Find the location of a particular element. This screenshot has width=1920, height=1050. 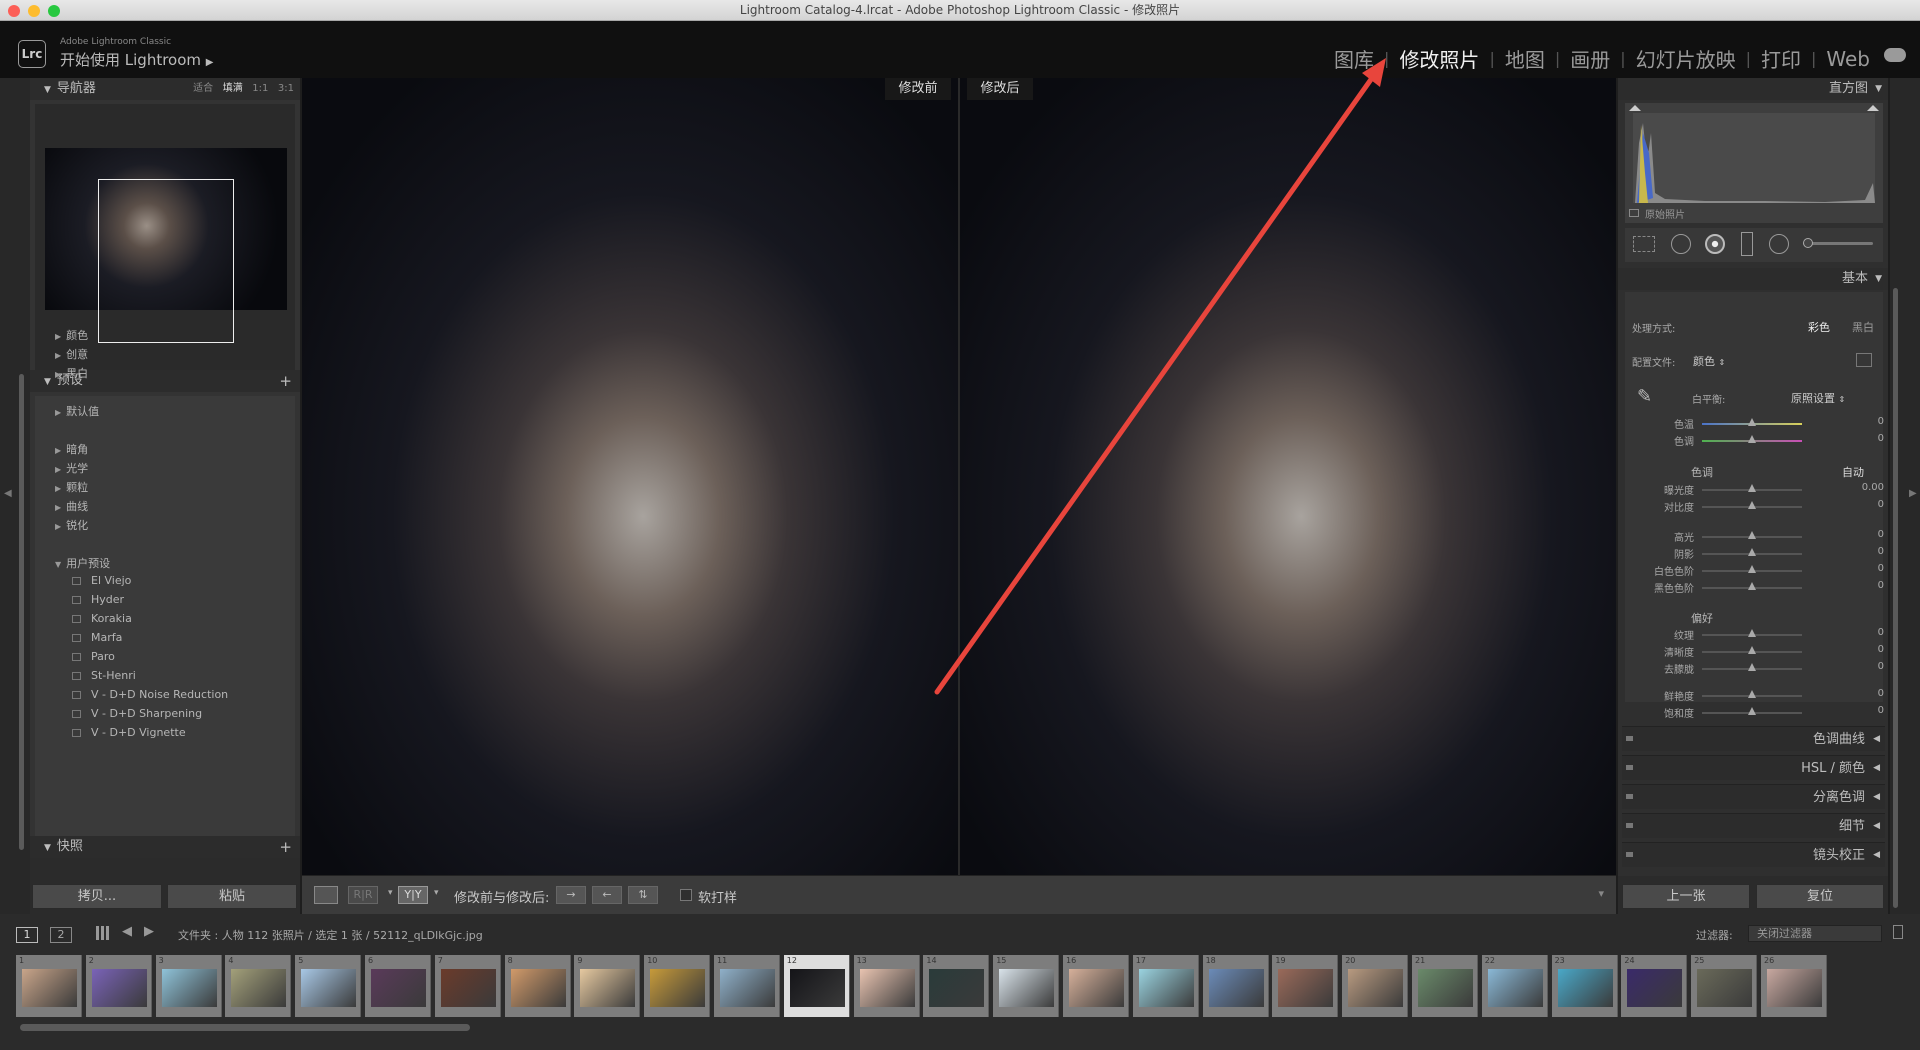

filmstrip-thumbnail: 17 is located at coordinates (1165, 986).